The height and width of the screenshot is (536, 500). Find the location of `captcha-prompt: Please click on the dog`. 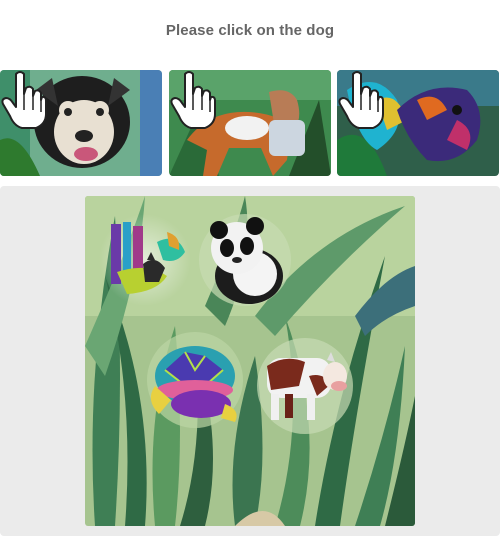

captcha-prompt: Please click on the dog is located at coordinates (250, 30).